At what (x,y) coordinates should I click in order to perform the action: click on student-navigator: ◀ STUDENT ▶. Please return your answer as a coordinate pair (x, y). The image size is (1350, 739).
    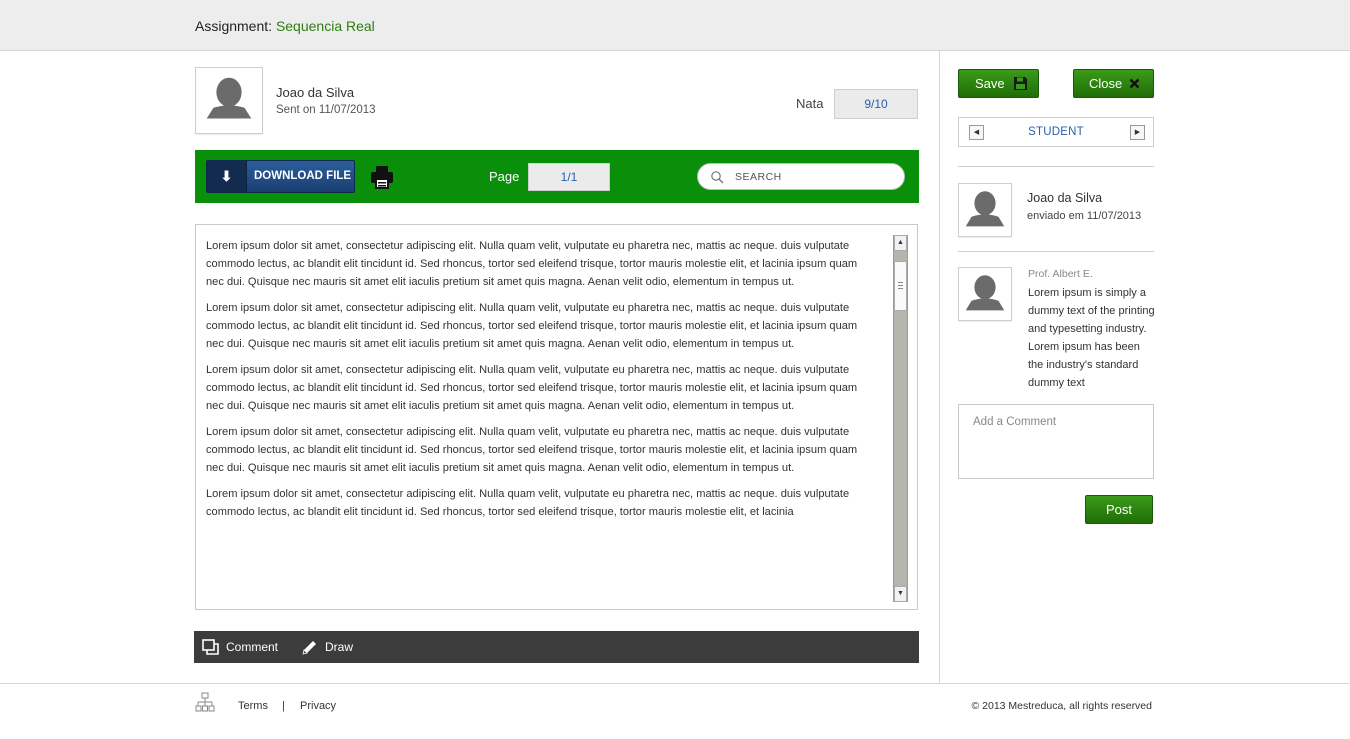
    Looking at the image, I should click on (1056, 132).